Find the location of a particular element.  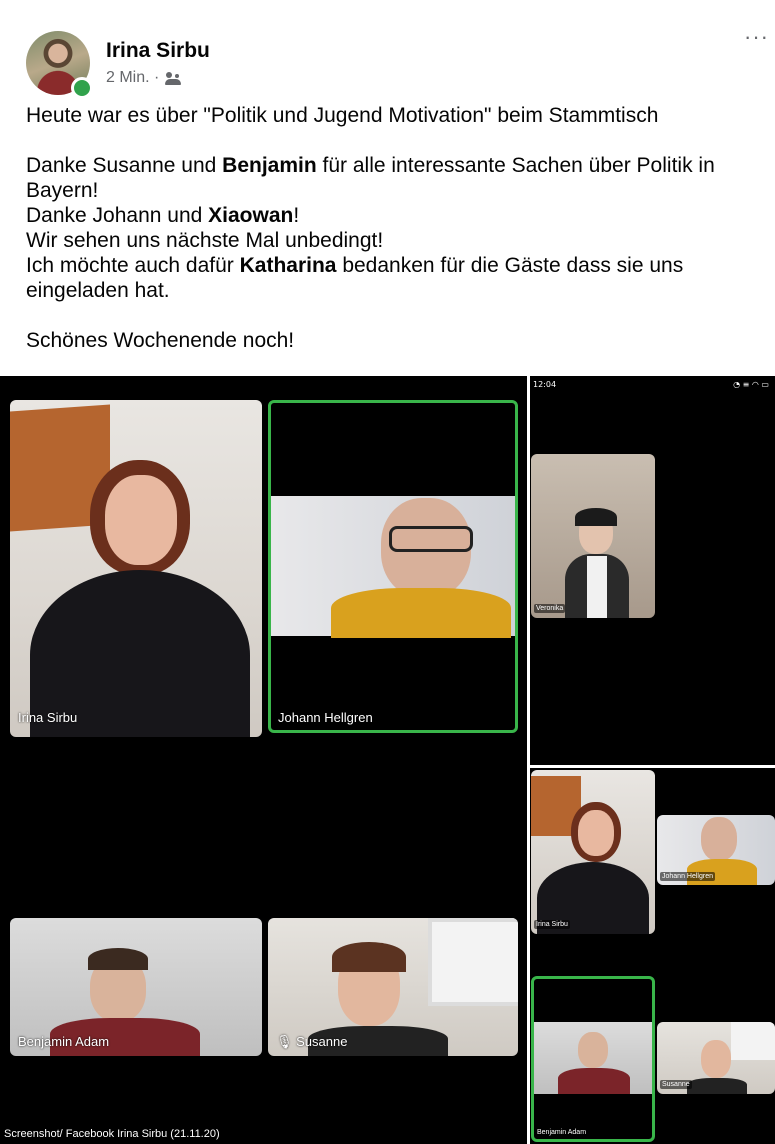

post-time: 2 Min. · is located at coordinates (132, 78).